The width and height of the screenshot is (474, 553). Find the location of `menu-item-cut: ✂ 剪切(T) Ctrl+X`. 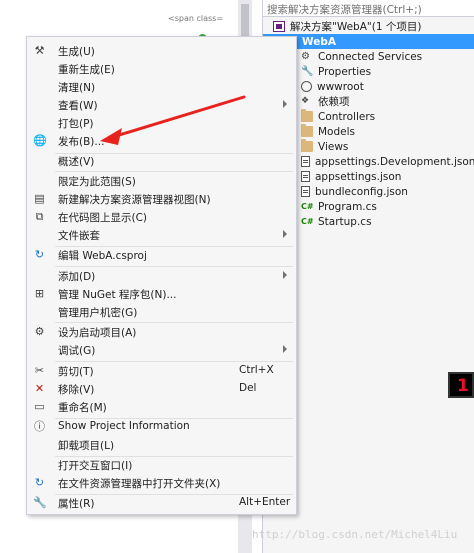

menu-item-cut: ✂ 剪切(T) Ctrl+X is located at coordinates (161, 371).